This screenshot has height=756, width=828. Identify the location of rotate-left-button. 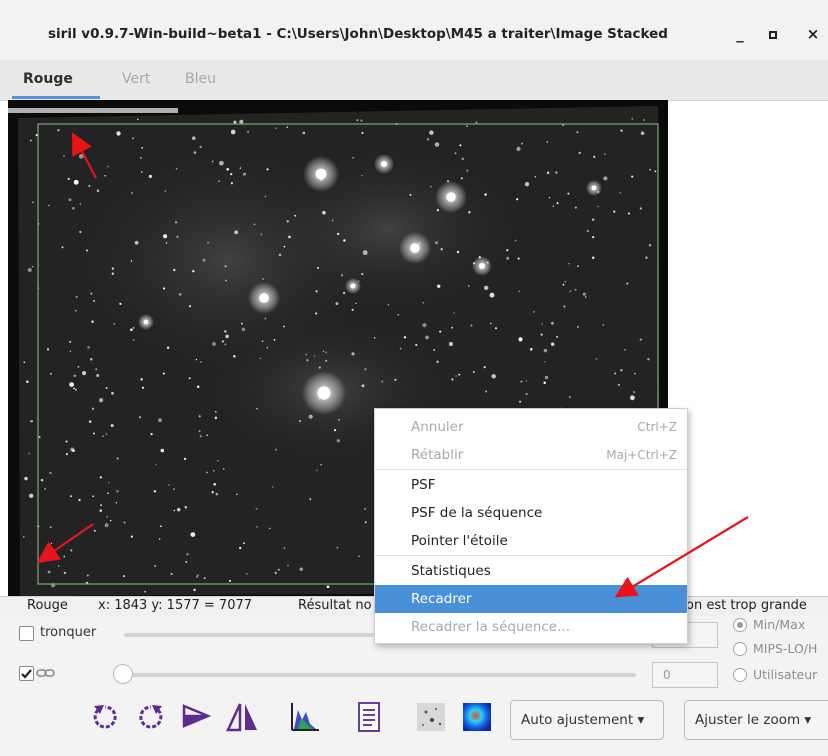
(105, 717).